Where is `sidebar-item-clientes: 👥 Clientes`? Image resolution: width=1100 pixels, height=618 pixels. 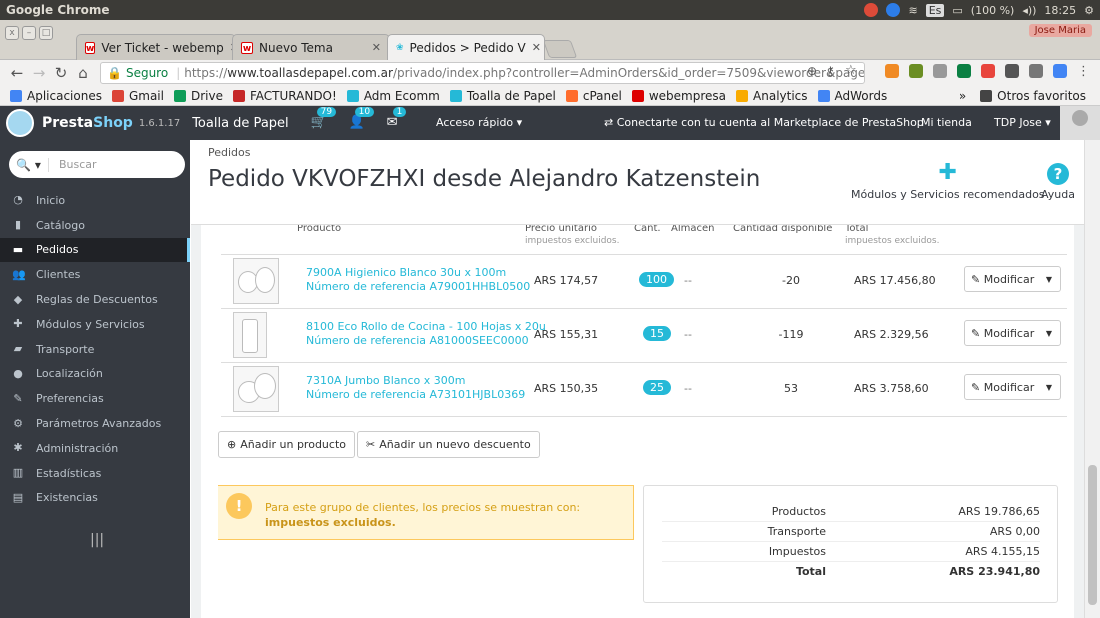
sidebar-item-clientes: 👥 Clientes is located at coordinates (95, 274).